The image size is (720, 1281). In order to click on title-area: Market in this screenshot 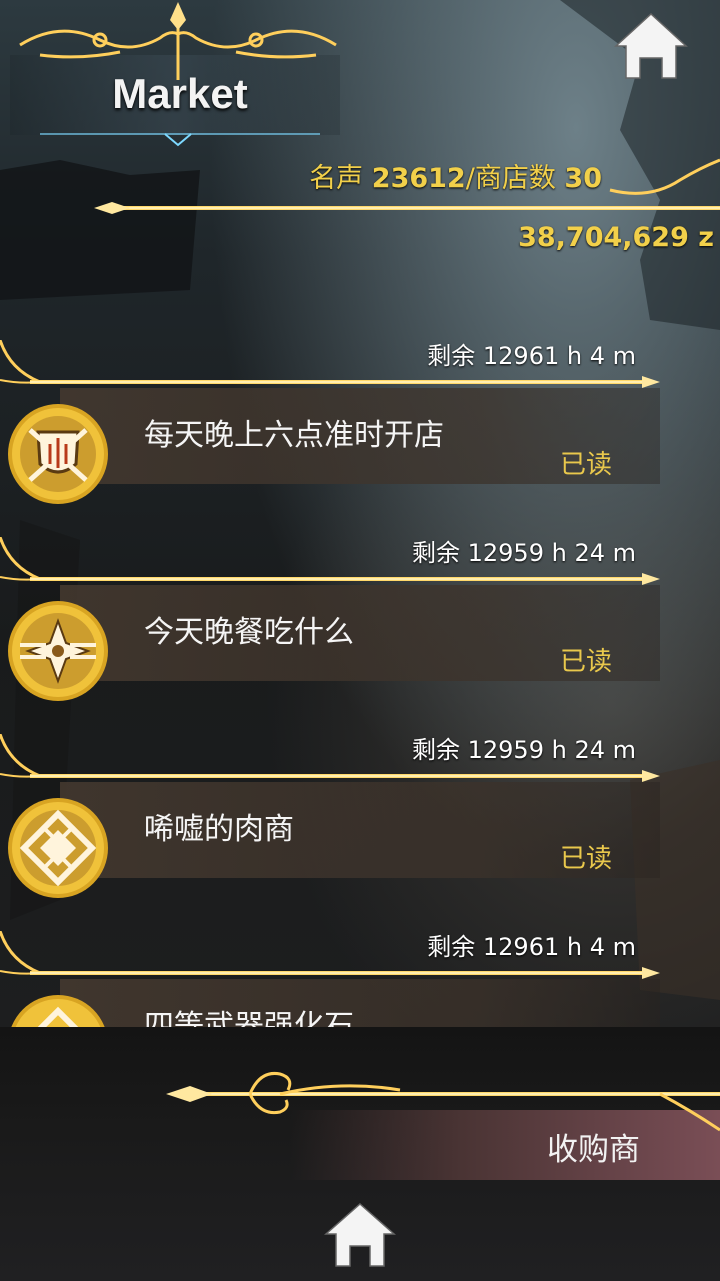, I will do `click(180, 80)`.